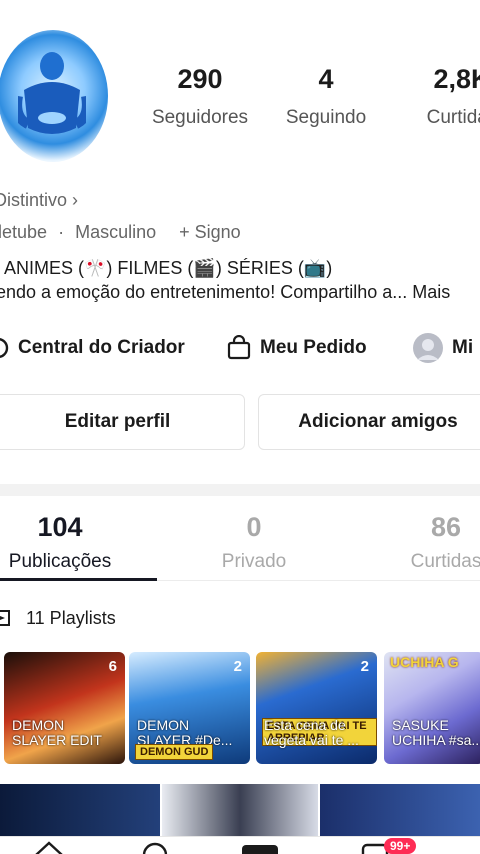 The width and height of the screenshot is (480, 854). I want to click on stat-followers: 290 Seguidores, so click(200, 96).